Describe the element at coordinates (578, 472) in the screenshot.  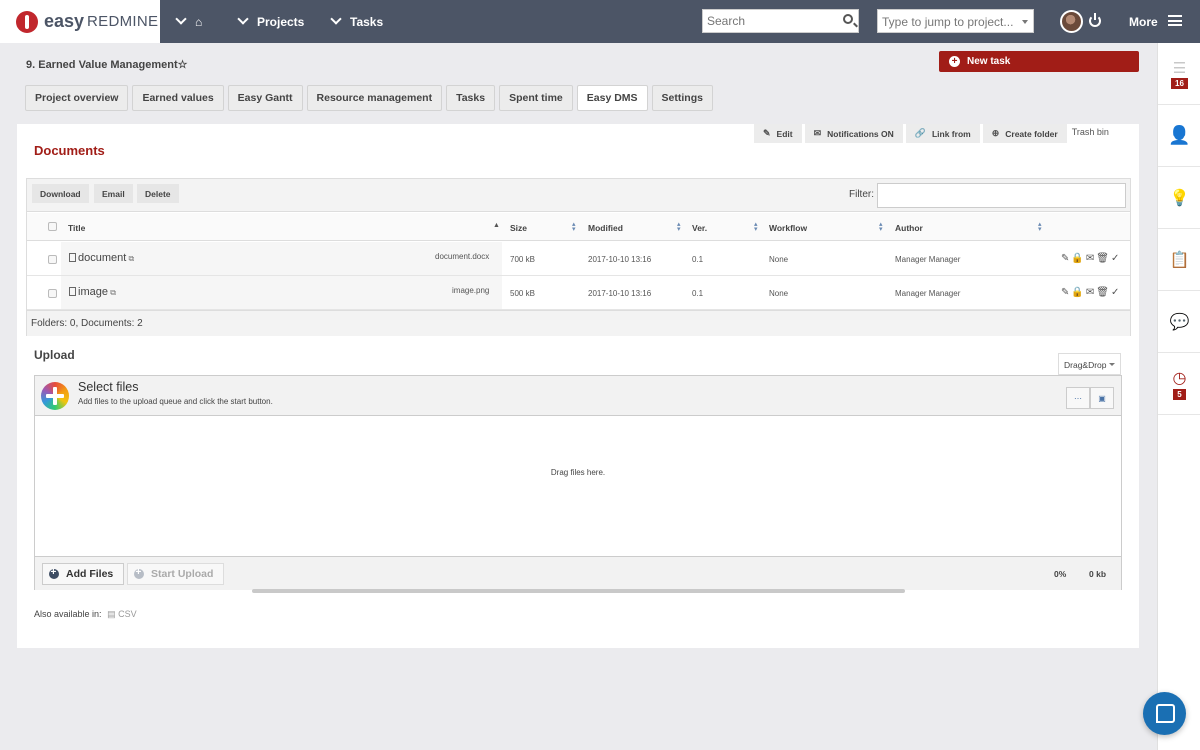
I see `drop-zone-text: Drag files here.` at that location.